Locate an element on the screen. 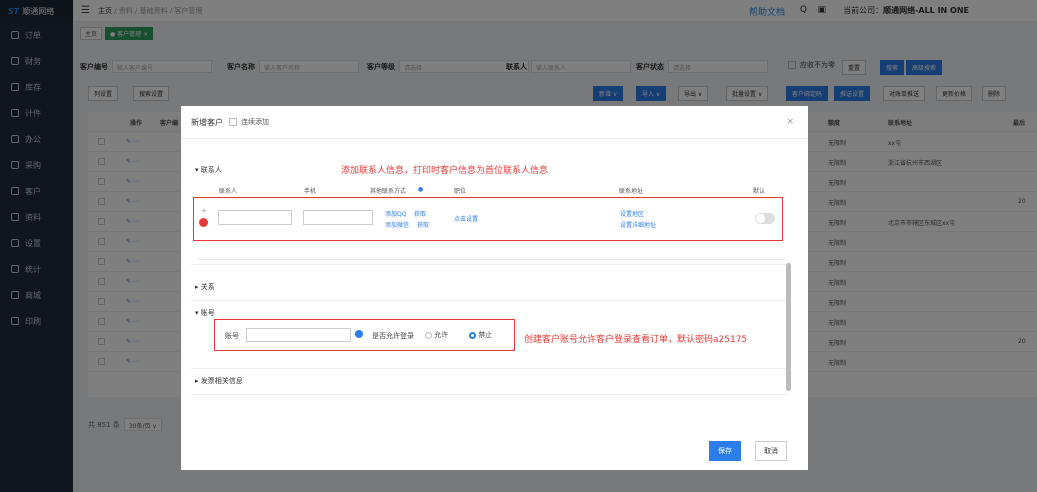 The height and width of the screenshot is (492, 1037). dialog-scrollbar is located at coordinates (788, 327).